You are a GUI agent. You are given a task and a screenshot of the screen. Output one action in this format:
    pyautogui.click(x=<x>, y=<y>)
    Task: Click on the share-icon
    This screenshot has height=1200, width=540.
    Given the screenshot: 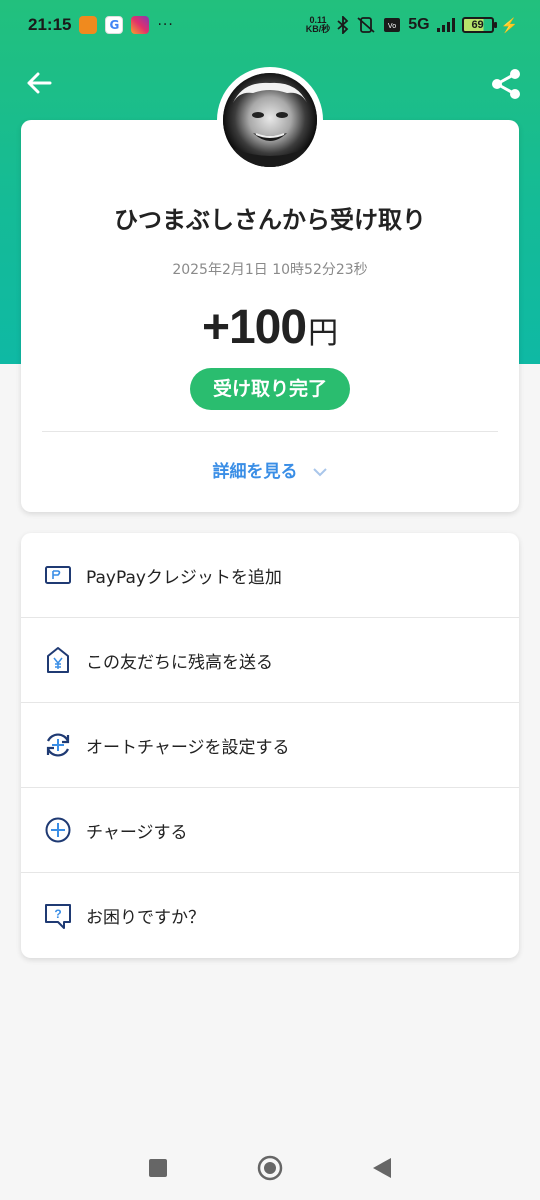 What is the action you would take?
    pyautogui.click(x=506, y=84)
    